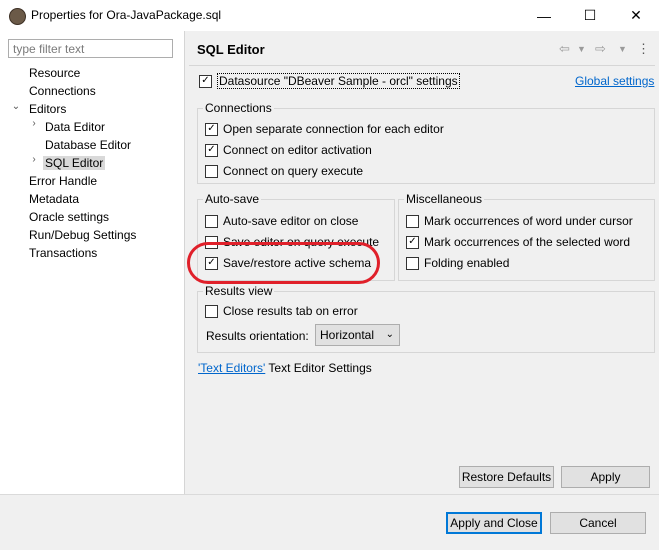 This screenshot has height=550, width=659. What do you see at coordinates (494, 523) in the screenshot?
I see `apply-and-close-button: Apply and Close` at bounding box center [494, 523].